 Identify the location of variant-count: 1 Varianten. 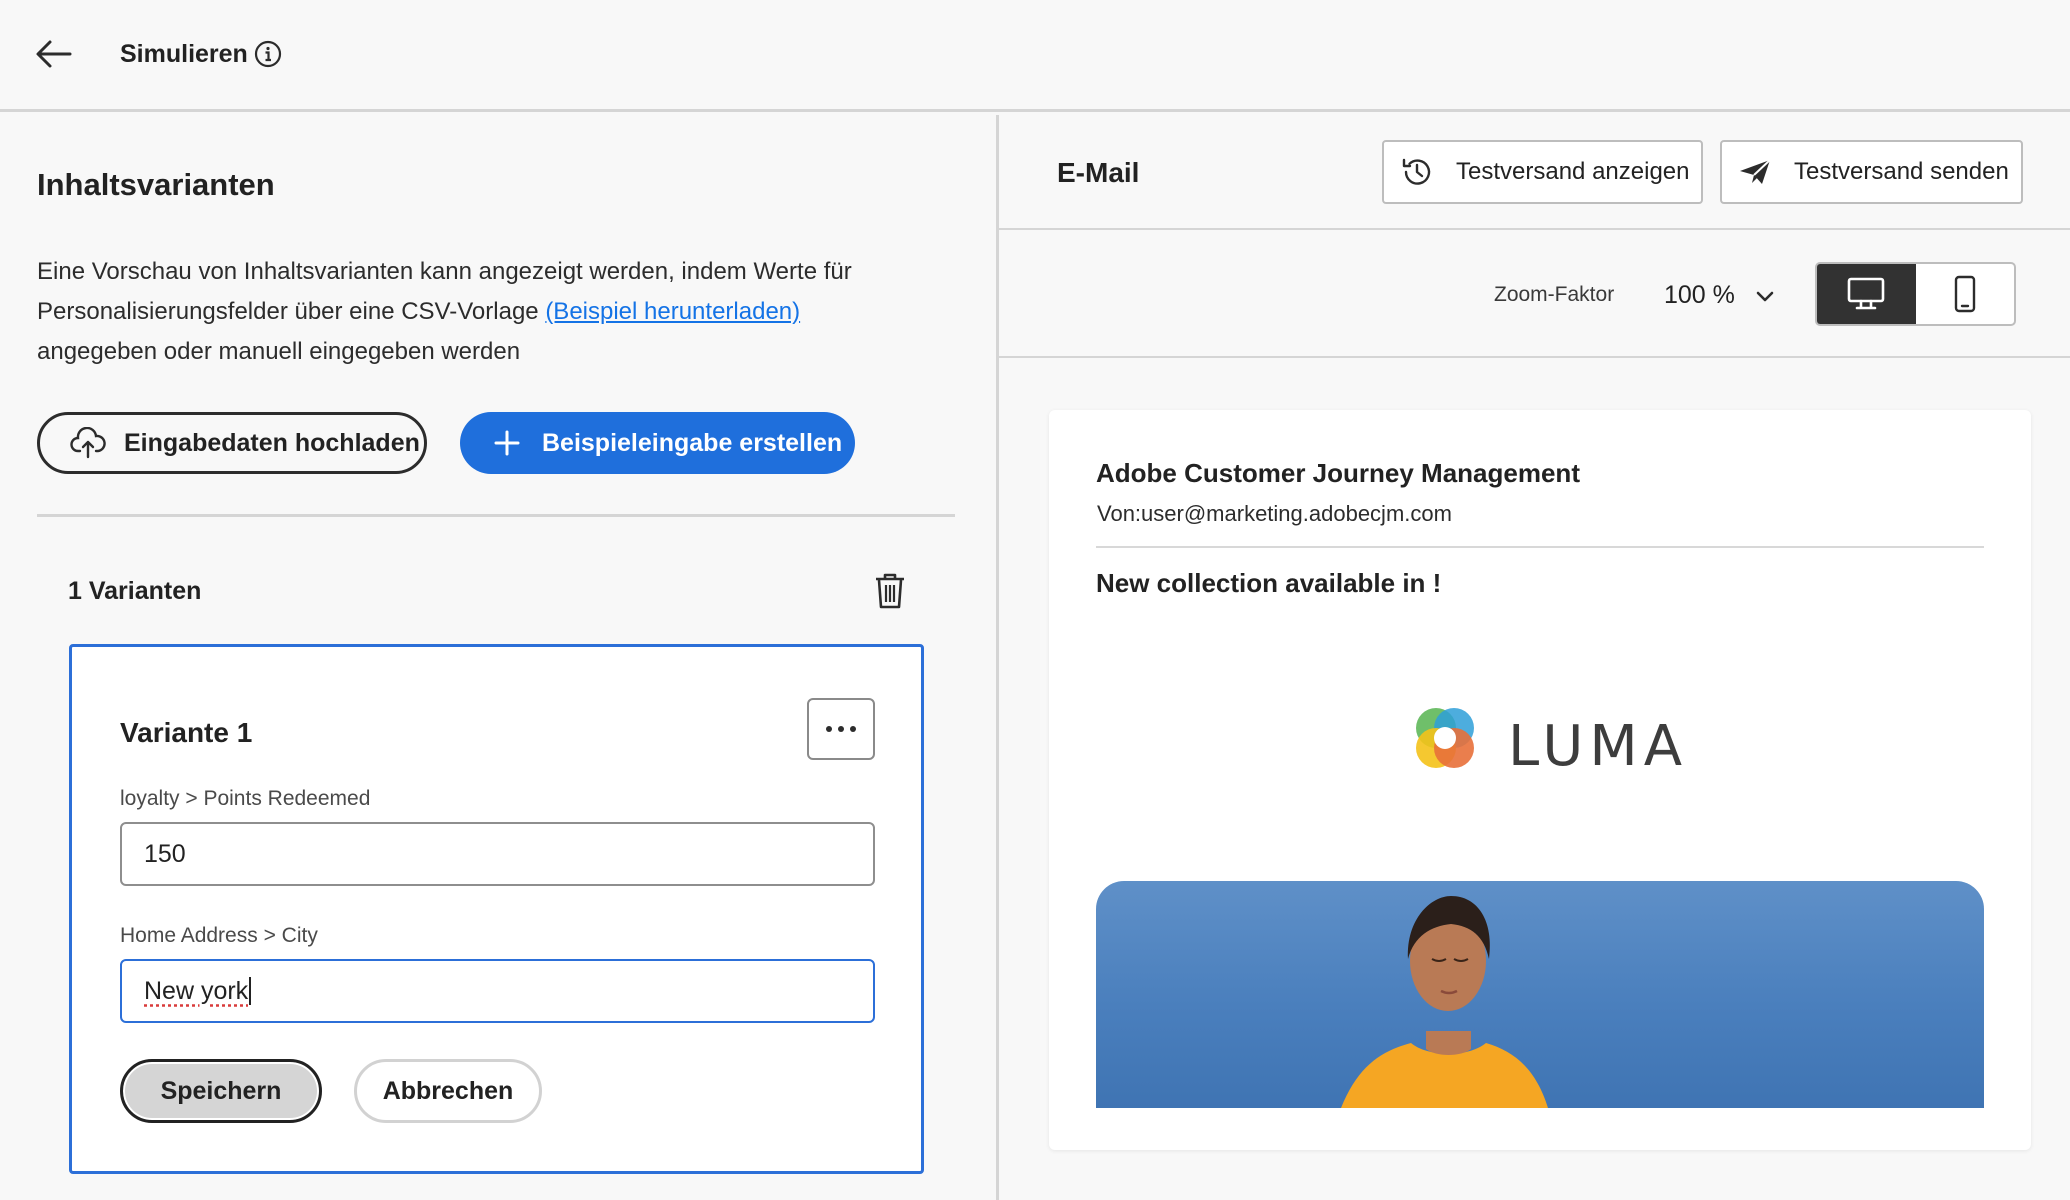
(135, 591).